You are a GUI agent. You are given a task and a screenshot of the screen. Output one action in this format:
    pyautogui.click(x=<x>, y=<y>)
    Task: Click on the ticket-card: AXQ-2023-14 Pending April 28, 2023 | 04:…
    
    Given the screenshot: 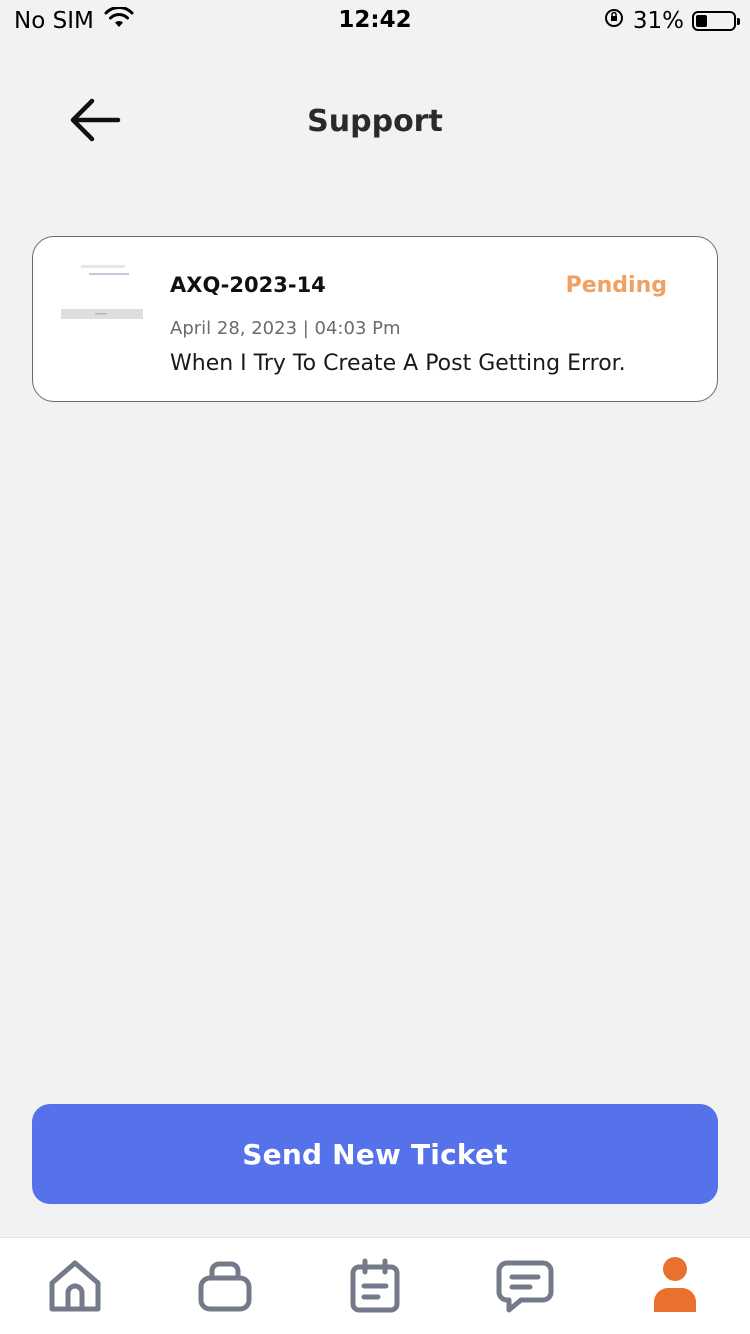 What is the action you would take?
    pyautogui.click(x=375, y=319)
    